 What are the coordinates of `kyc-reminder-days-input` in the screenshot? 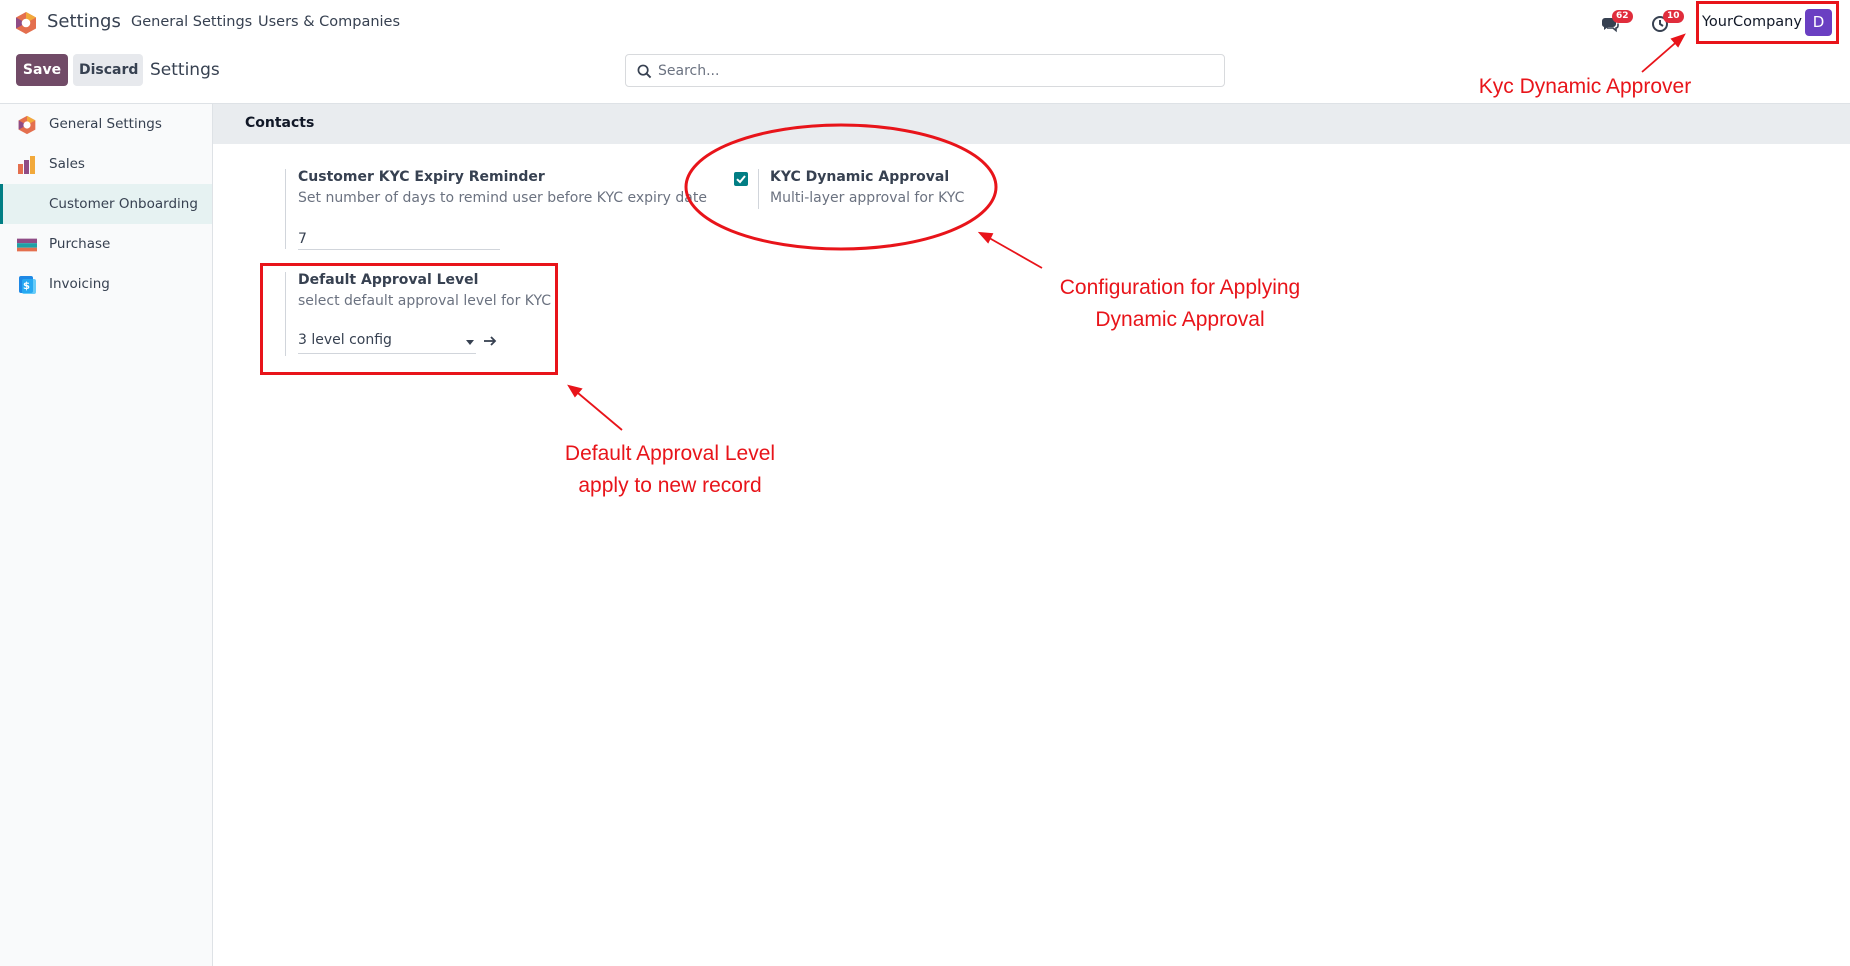 It's located at (399, 239).